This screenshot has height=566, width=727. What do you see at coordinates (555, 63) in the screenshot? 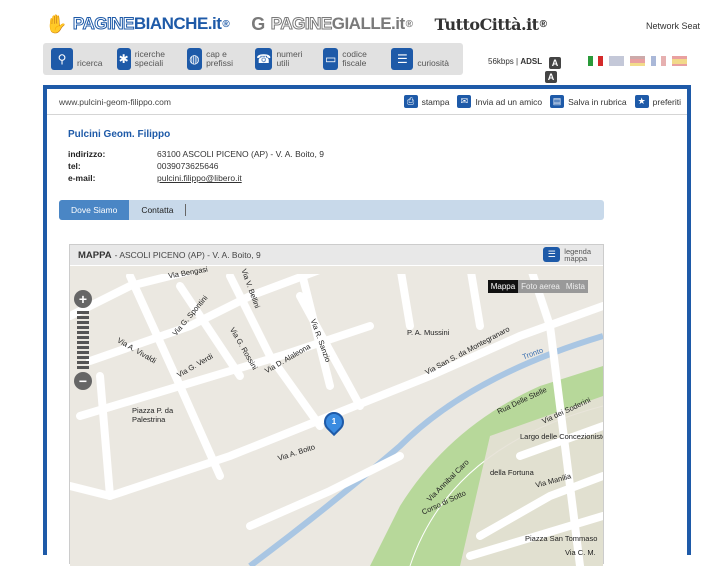
I see `a-badge-top: A` at bounding box center [555, 63].